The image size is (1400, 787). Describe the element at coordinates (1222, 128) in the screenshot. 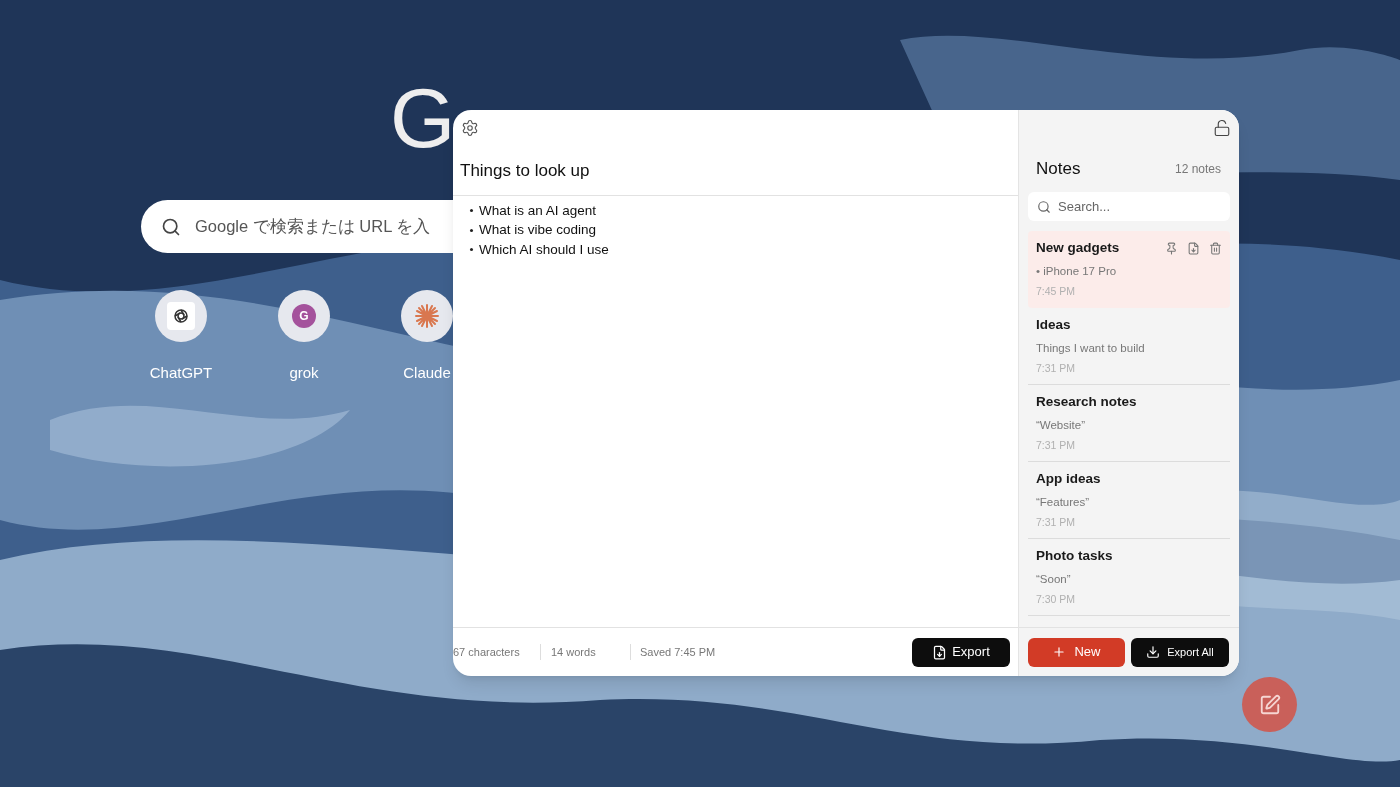

I see `unlocked-padlock-icon` at that location.